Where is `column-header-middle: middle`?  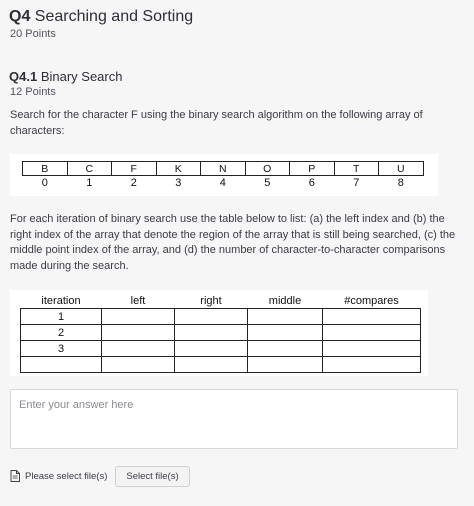 column-header-middle: middle is located at coordinates (285, 301).